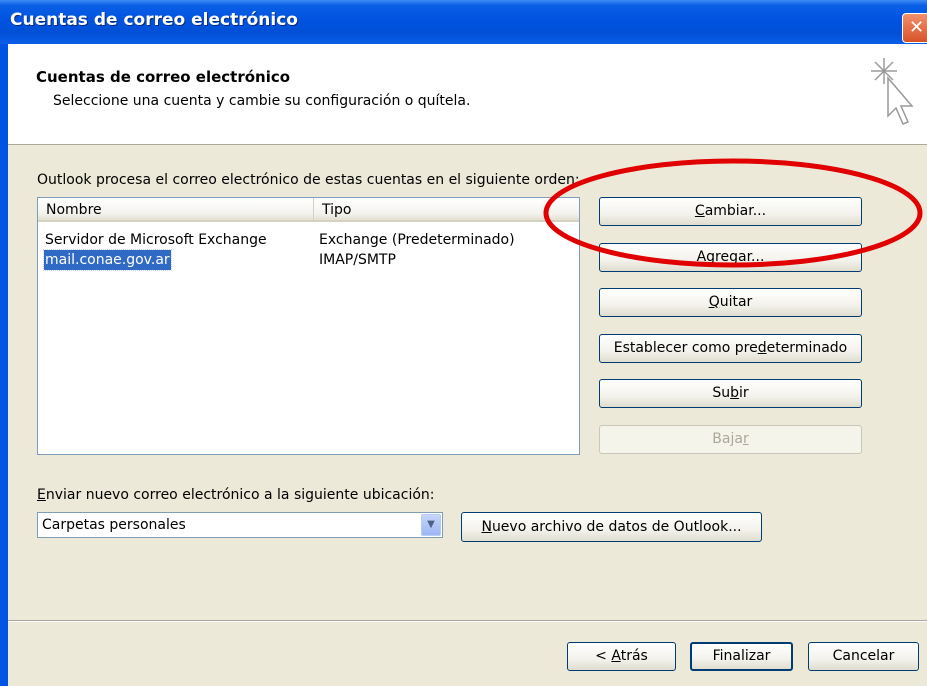  I want to click on close-icon: ✕, so click(917, 27).